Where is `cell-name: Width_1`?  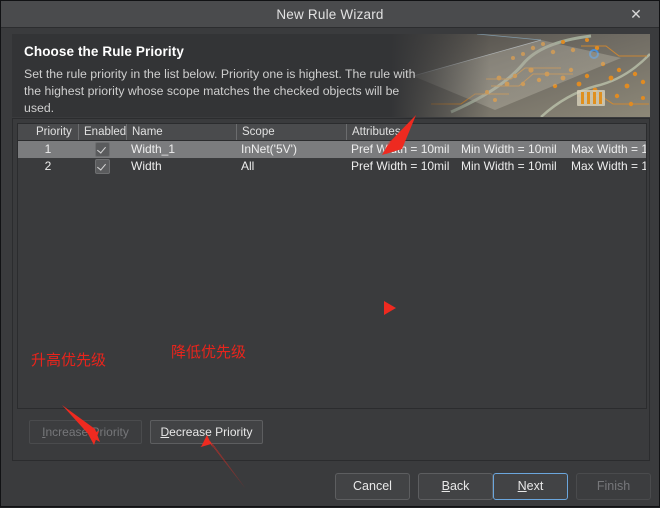
cell-name: Width_1 is located at coordinates (153, 149).